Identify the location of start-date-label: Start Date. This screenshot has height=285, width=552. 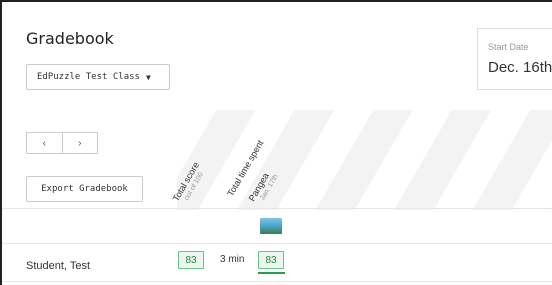
(508, 47).